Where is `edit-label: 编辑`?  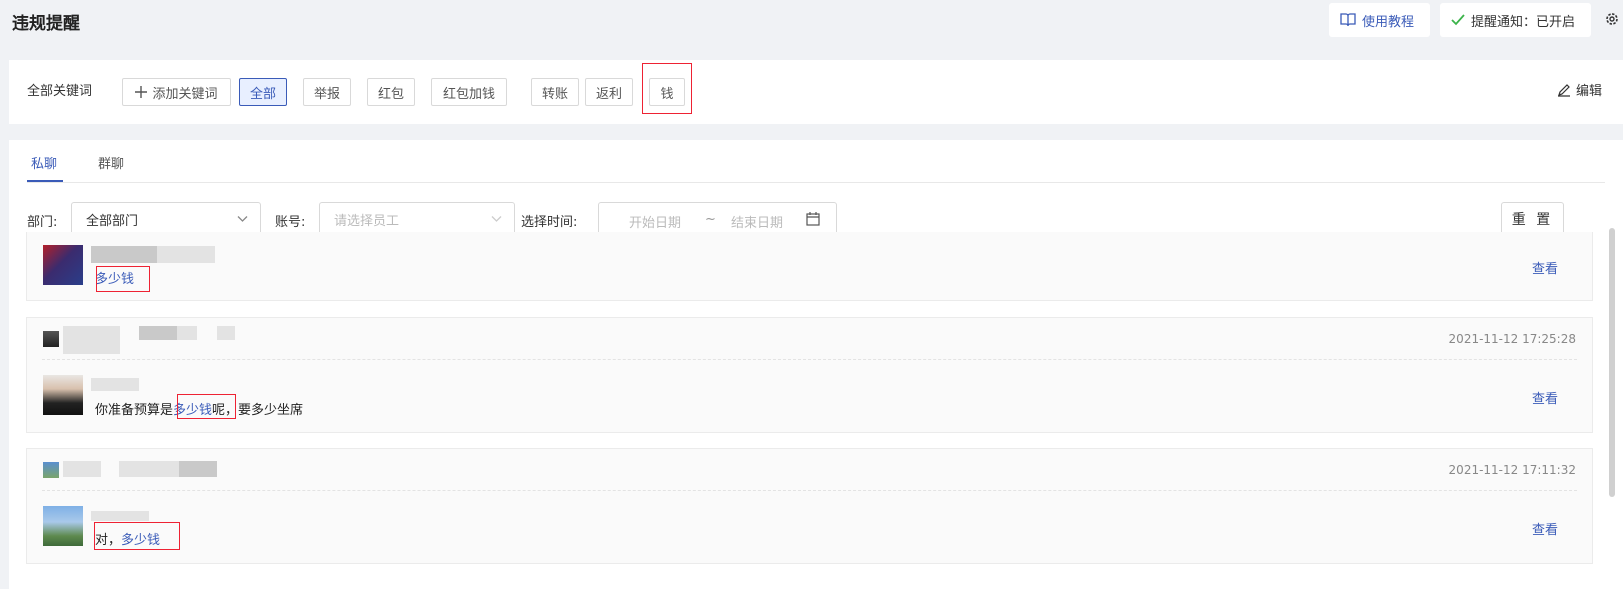
edit-label: 编辑 is located at coordinates (1589, 91).